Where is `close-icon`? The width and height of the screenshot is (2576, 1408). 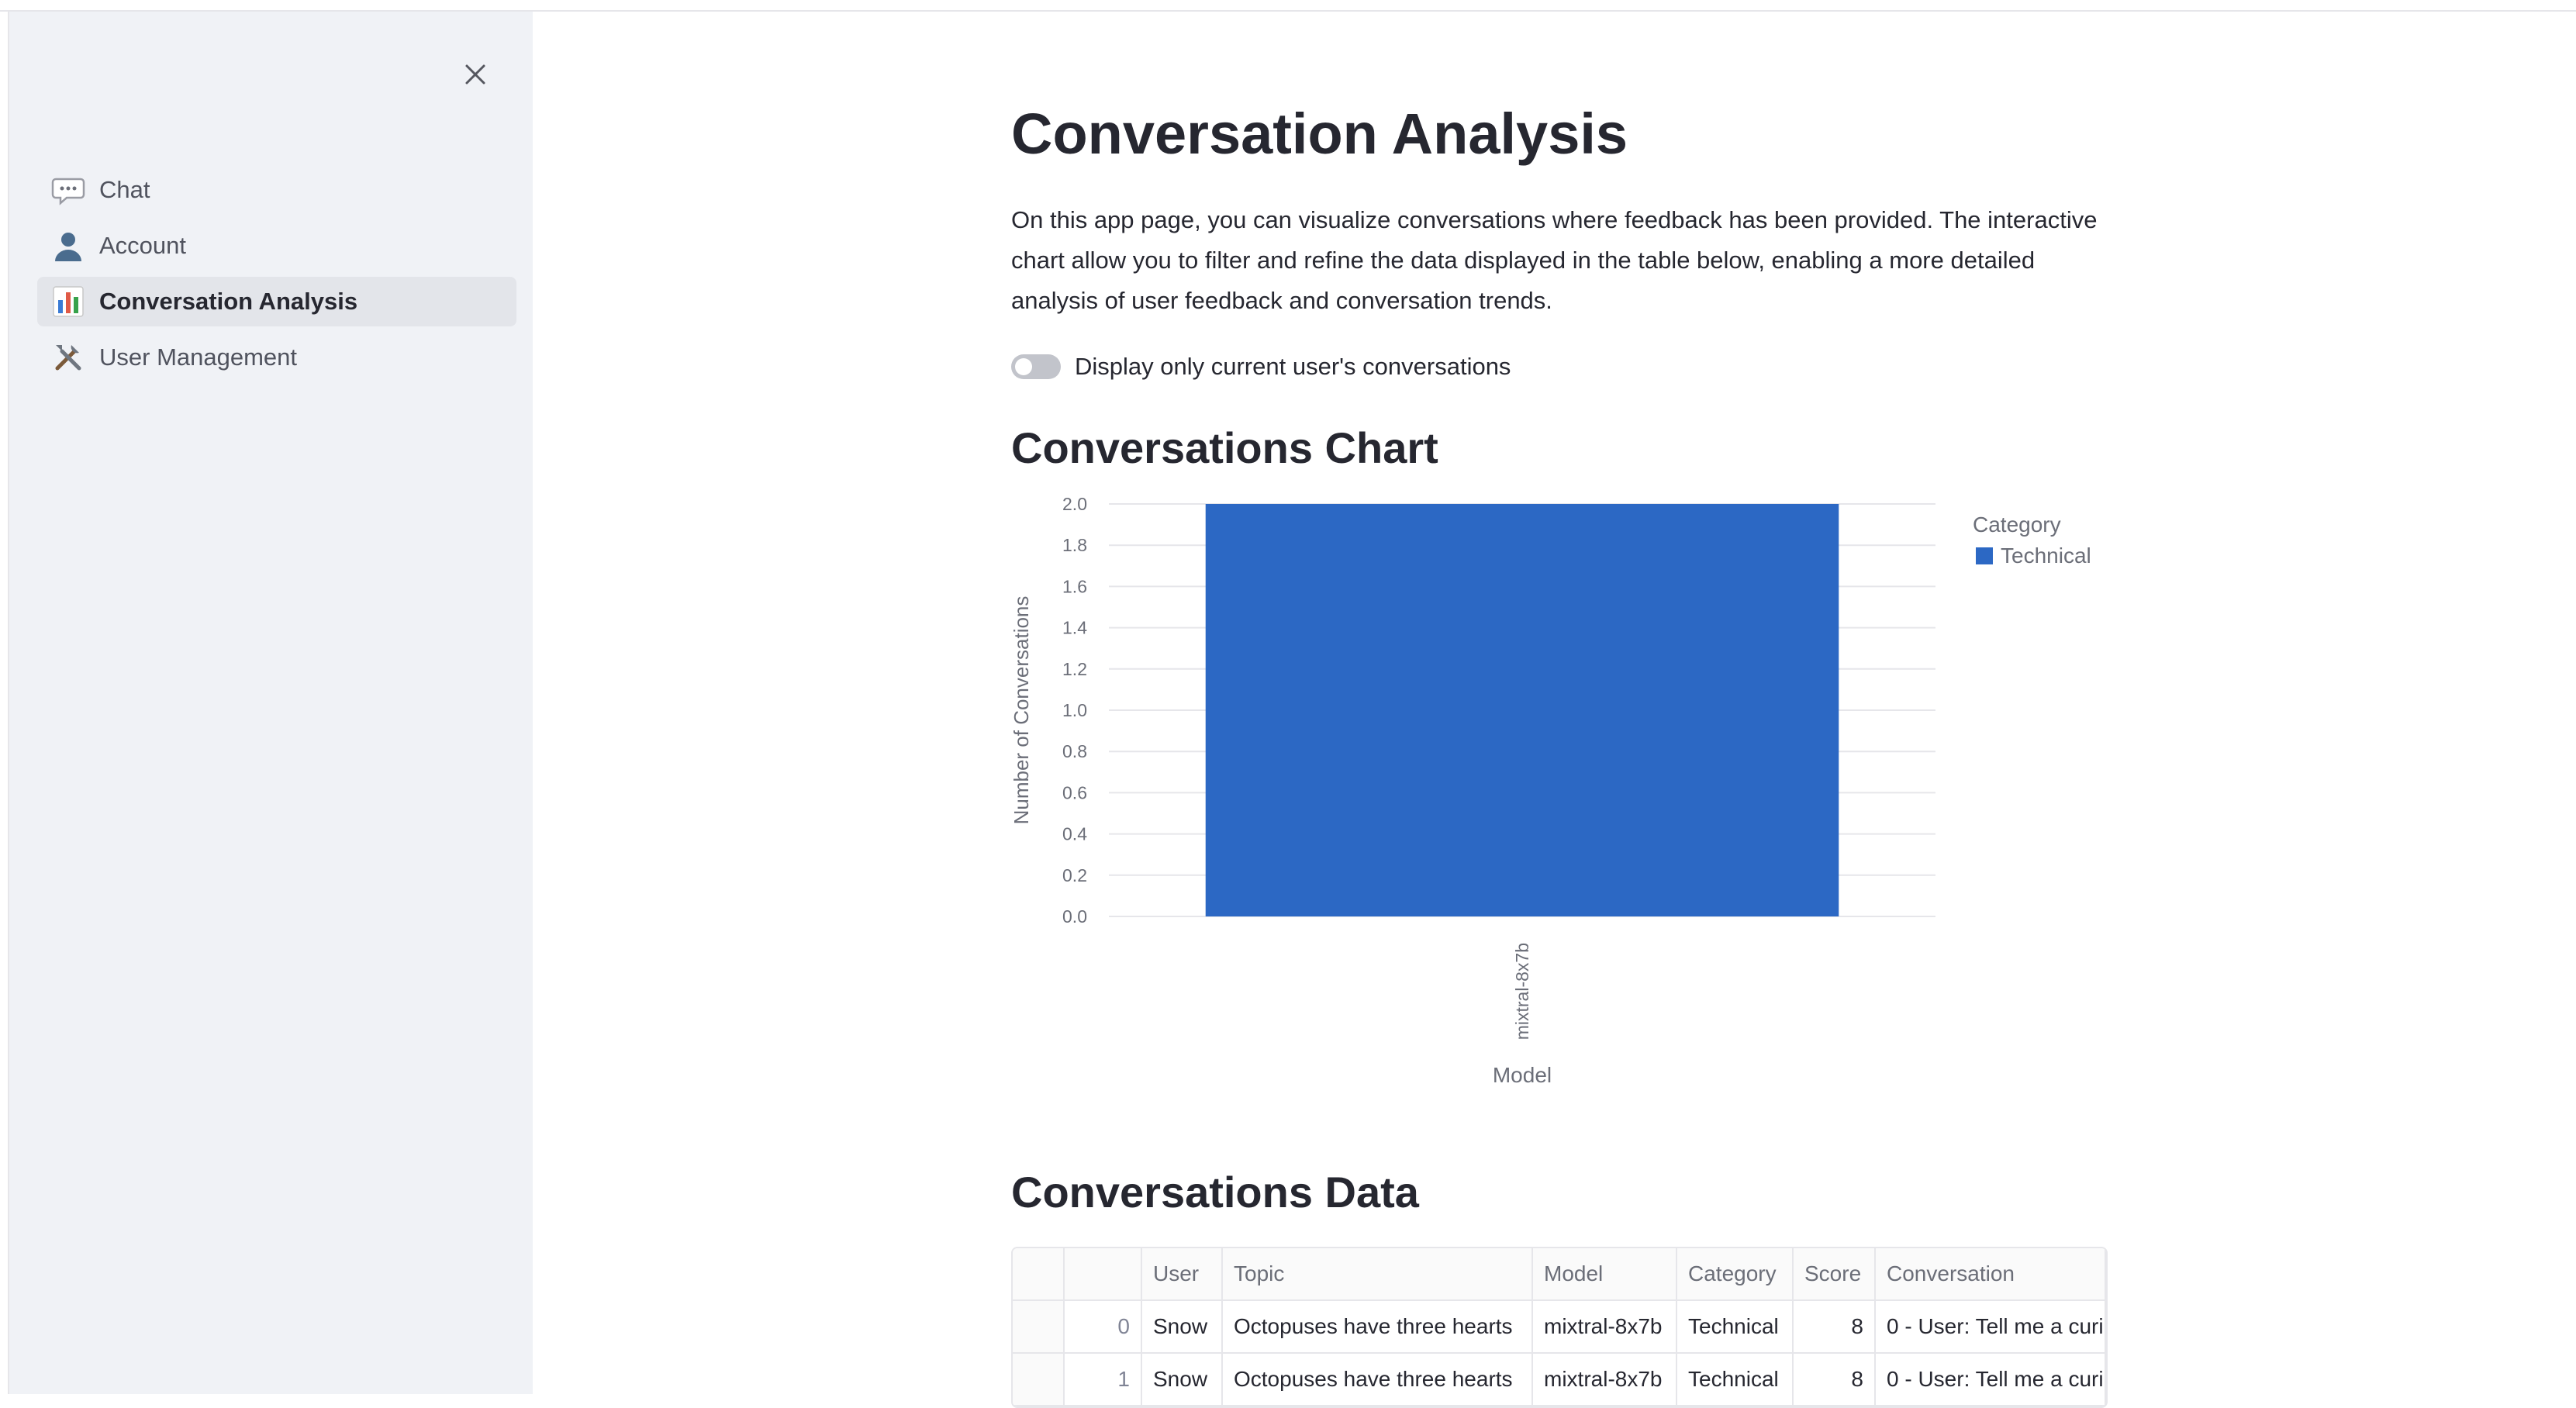 close-icon is located at coordinates (475, 74).